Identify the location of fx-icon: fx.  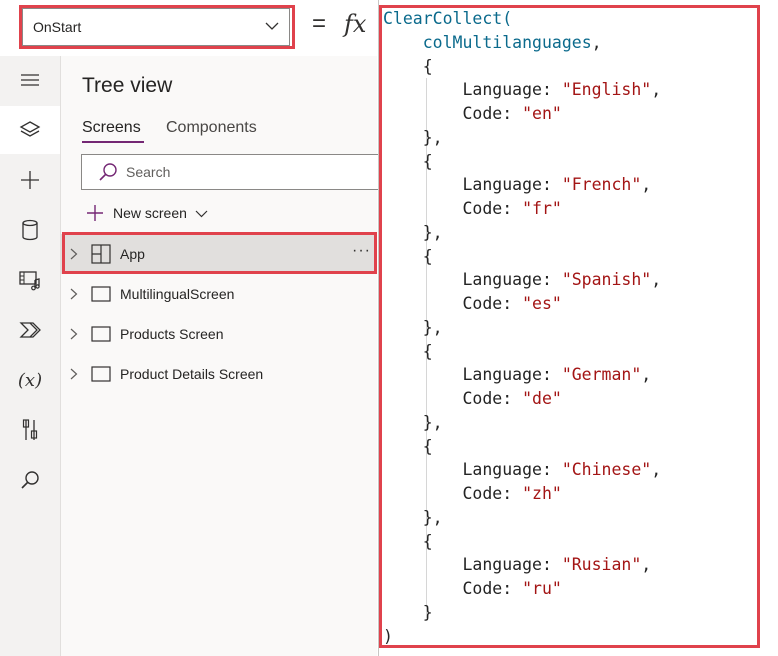
(355, 24).